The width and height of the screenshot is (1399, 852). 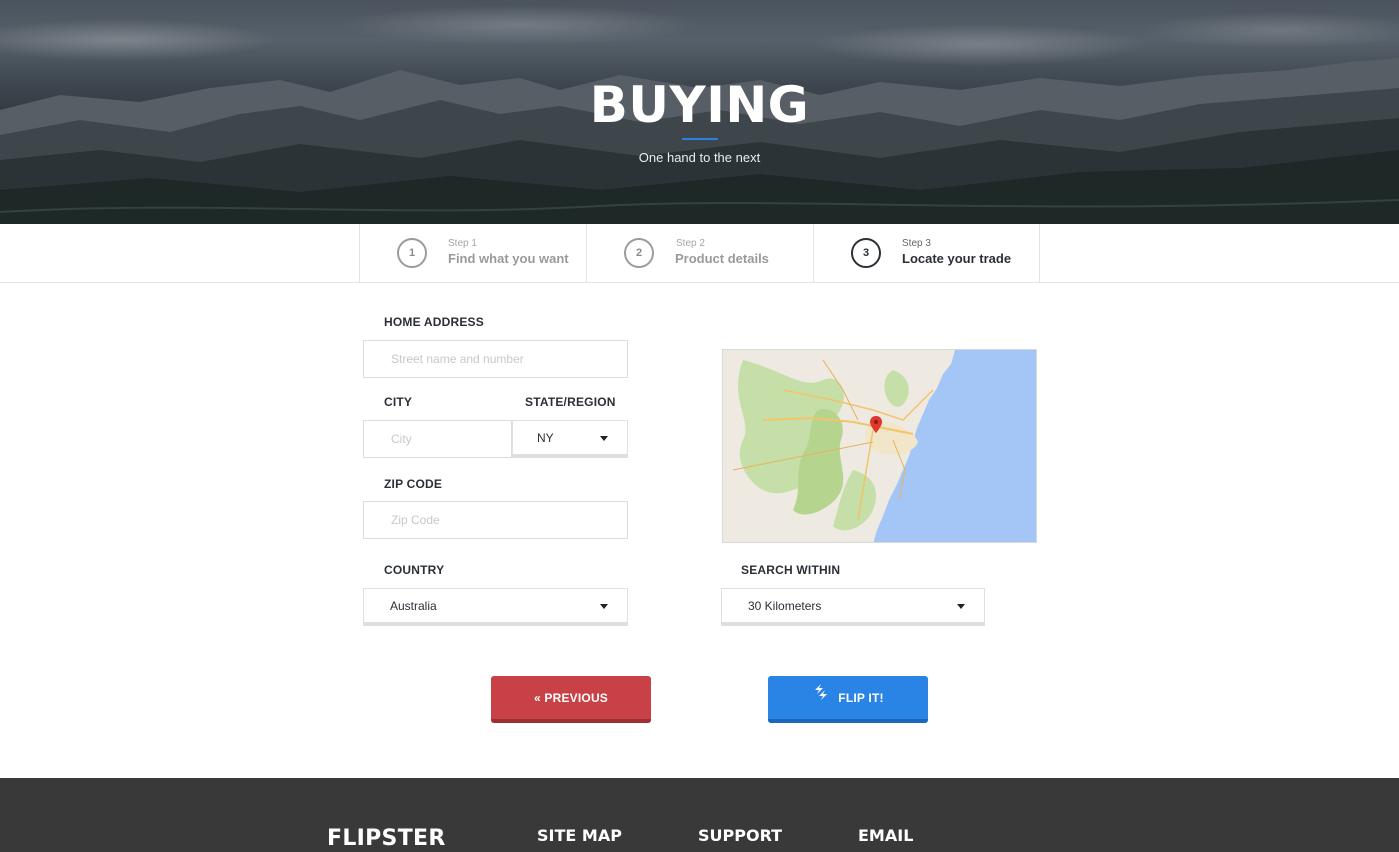 I want to click on step-3: 3 Step 3 Locate your trade, so click(x=926, y=253).